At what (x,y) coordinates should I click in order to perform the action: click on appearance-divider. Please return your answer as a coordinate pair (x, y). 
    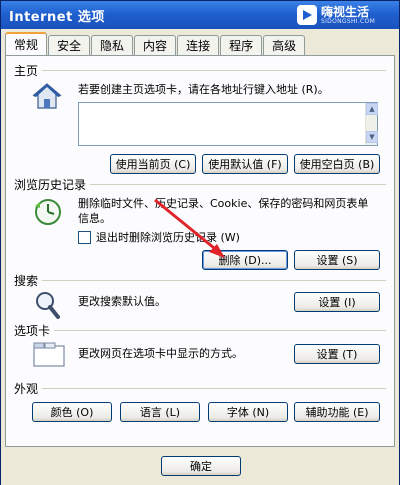
    Looking at the image, I should click on (200, 388).